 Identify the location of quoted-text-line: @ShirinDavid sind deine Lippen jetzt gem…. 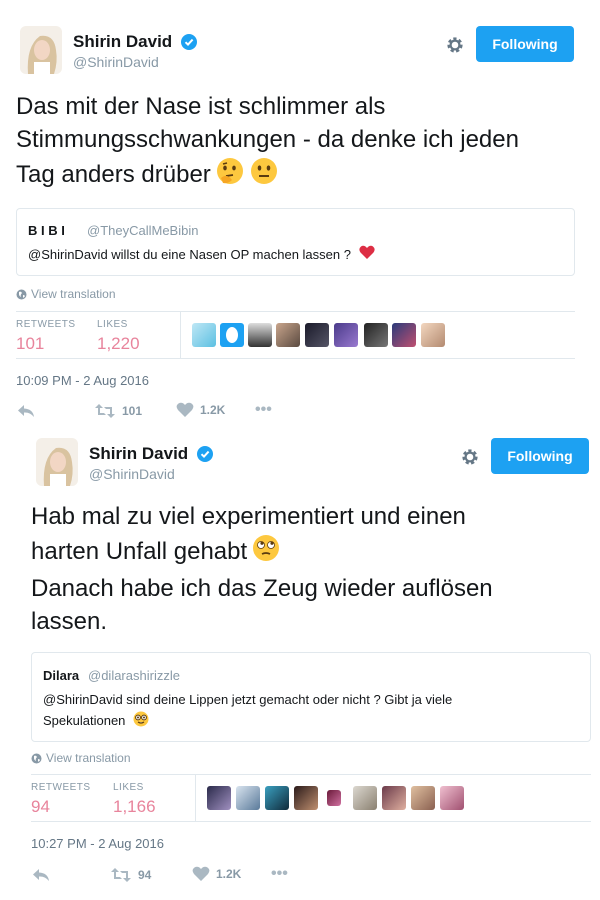
(248, 699).